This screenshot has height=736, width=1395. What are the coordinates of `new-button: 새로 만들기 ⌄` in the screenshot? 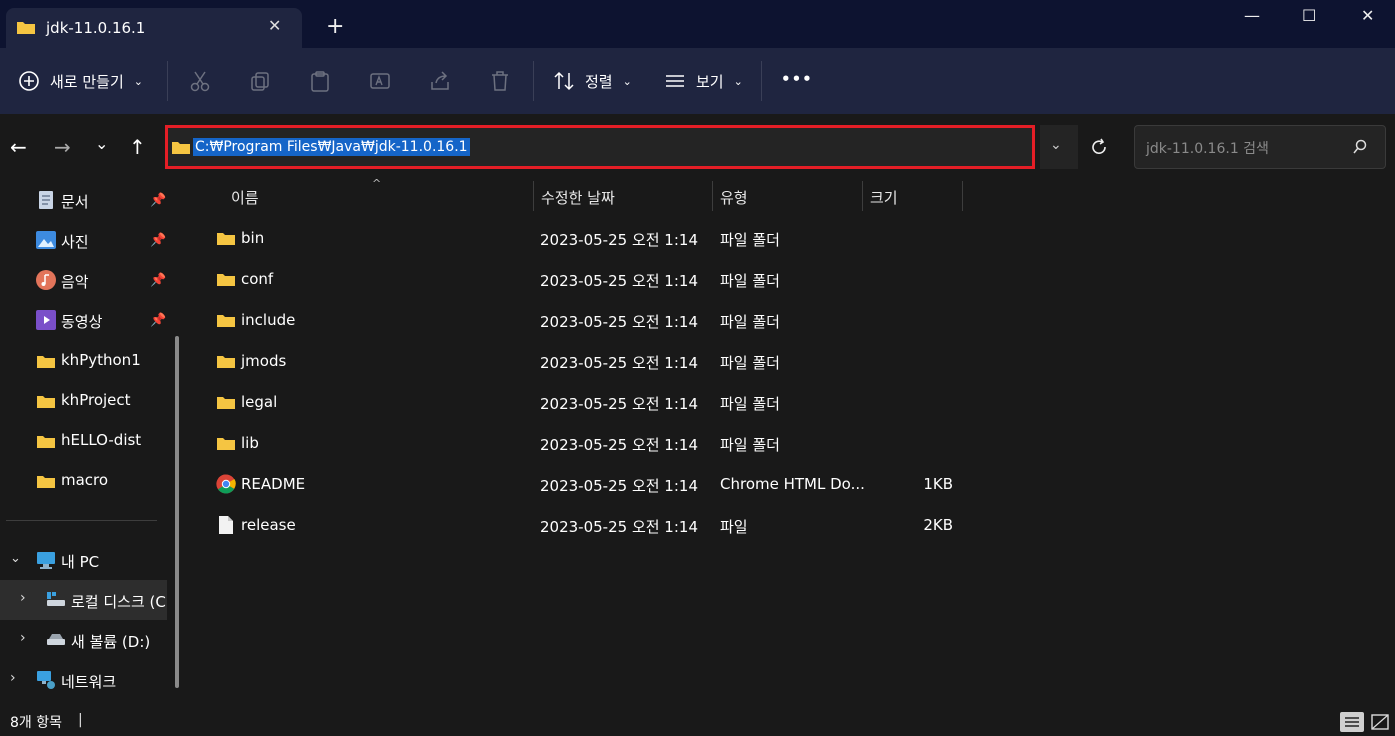 It's located at (80, 81).